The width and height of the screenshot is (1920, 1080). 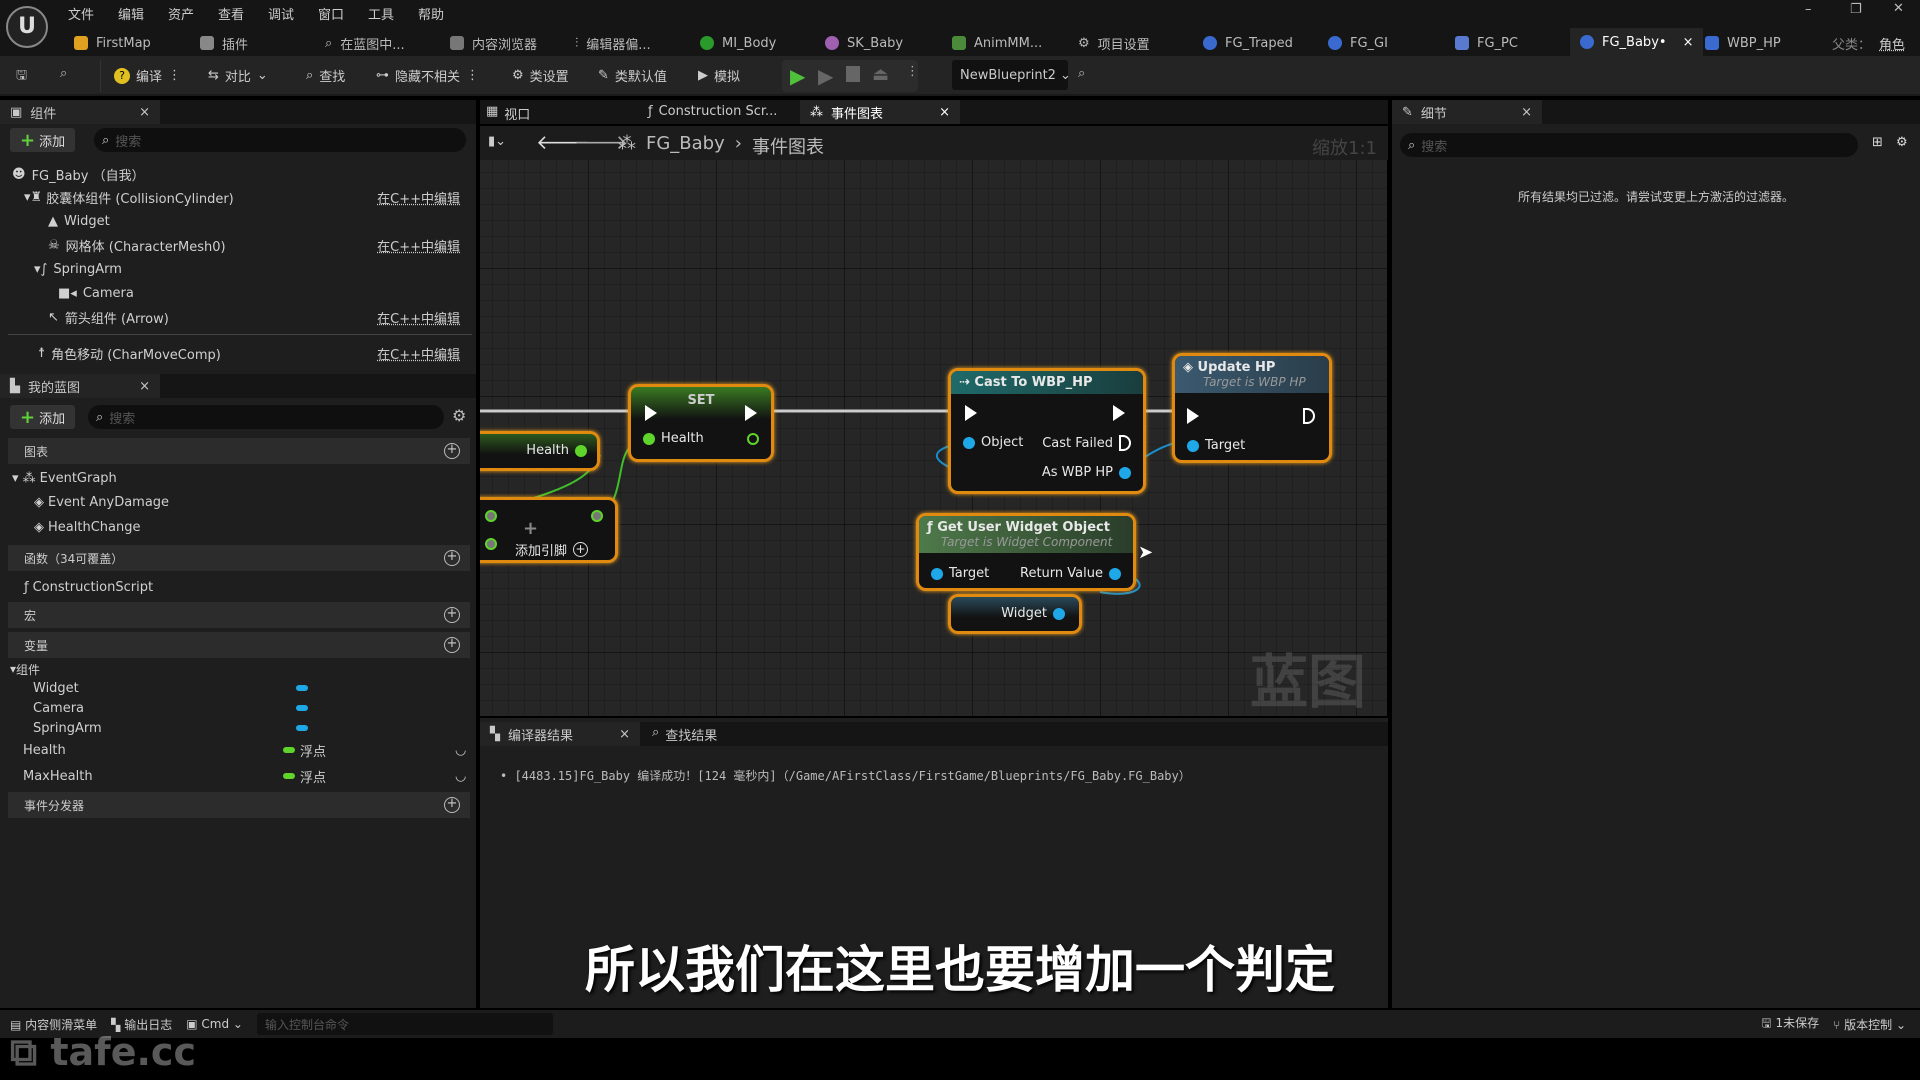 I want to click on add-variable-icon: +, so click(x=452, y=645).